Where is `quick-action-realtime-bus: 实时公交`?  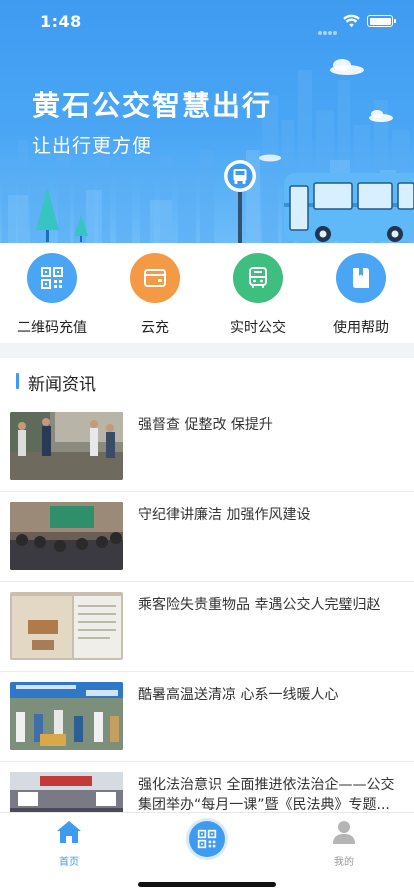
quick-action-realtime-bus: 实时公交 is located at coordinates (258, 295).